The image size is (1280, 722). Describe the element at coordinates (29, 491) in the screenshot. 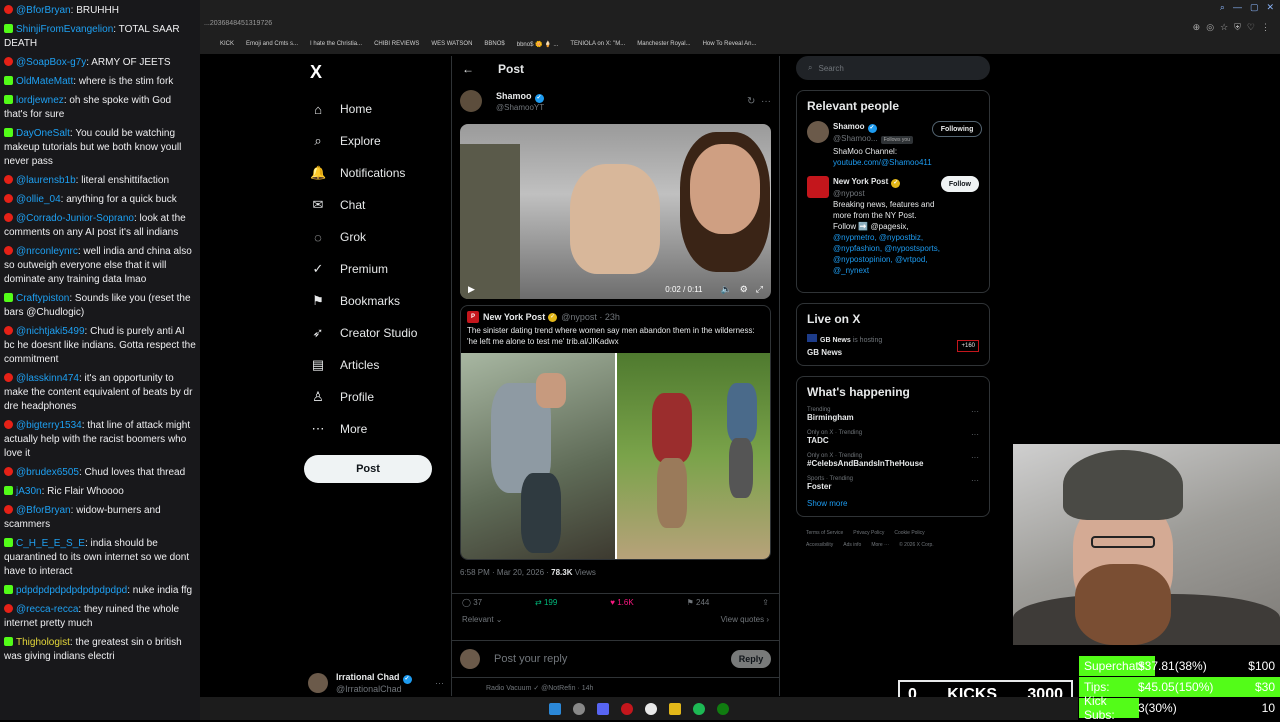

I see `chat-username: jA30n` at that location.